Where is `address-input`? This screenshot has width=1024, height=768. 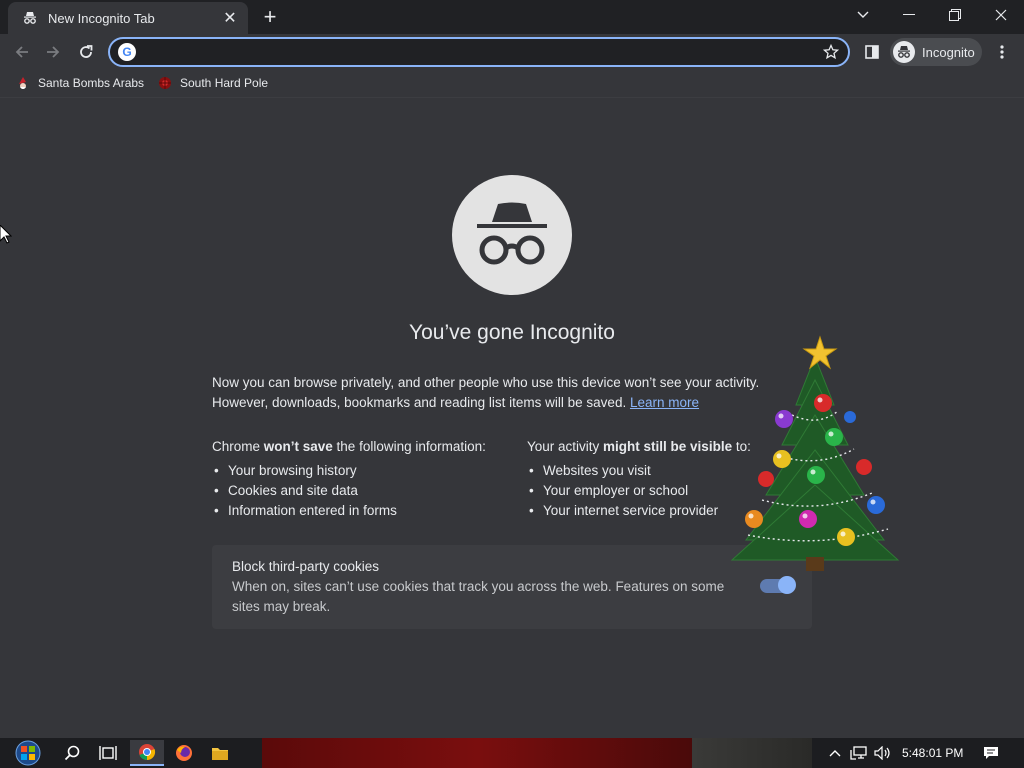
address-input is located at coordinates (480, 52).